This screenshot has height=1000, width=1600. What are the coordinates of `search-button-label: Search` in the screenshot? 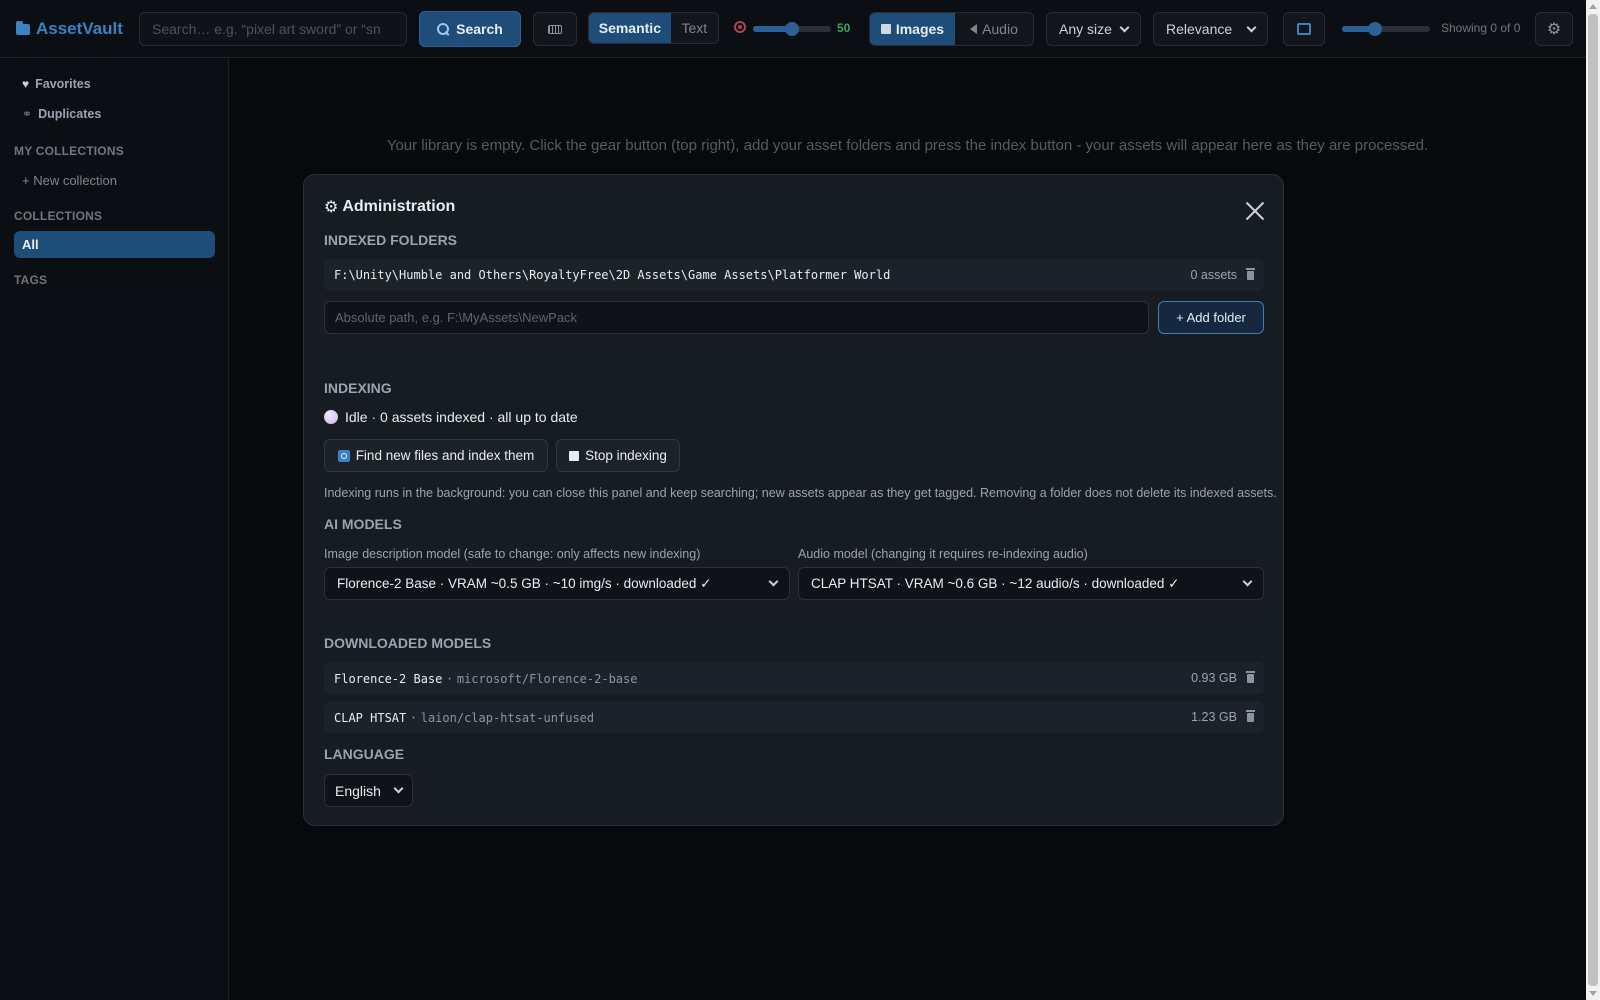 It's located at (479, 29).